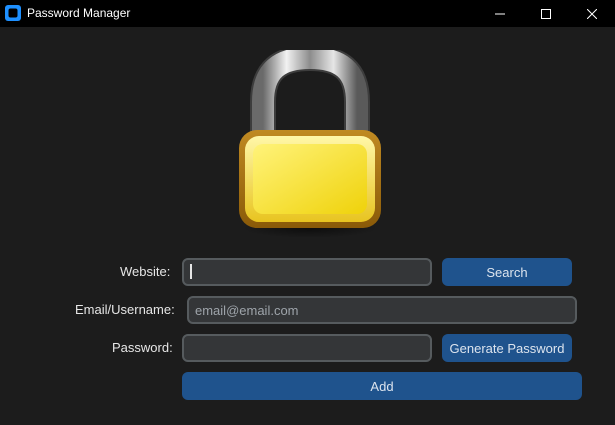  I want to click on maximize-button, so click(546, 13).